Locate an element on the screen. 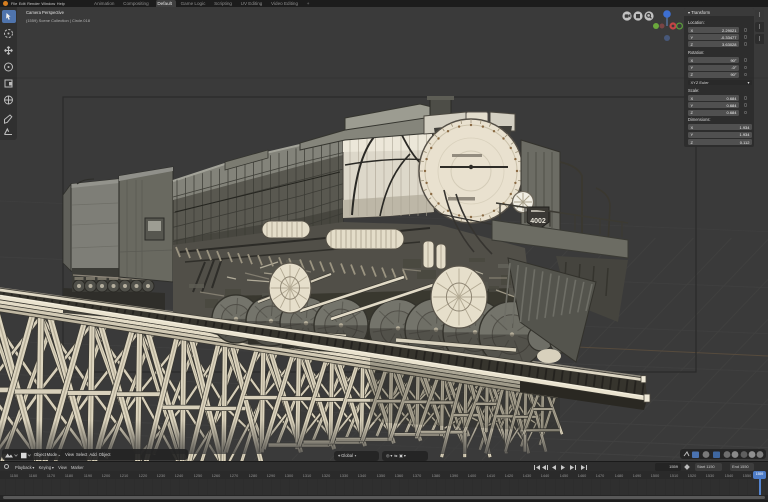 This screenshot has width=768, height=502. svg-text: 4002 is located at coordinates (538, 221).